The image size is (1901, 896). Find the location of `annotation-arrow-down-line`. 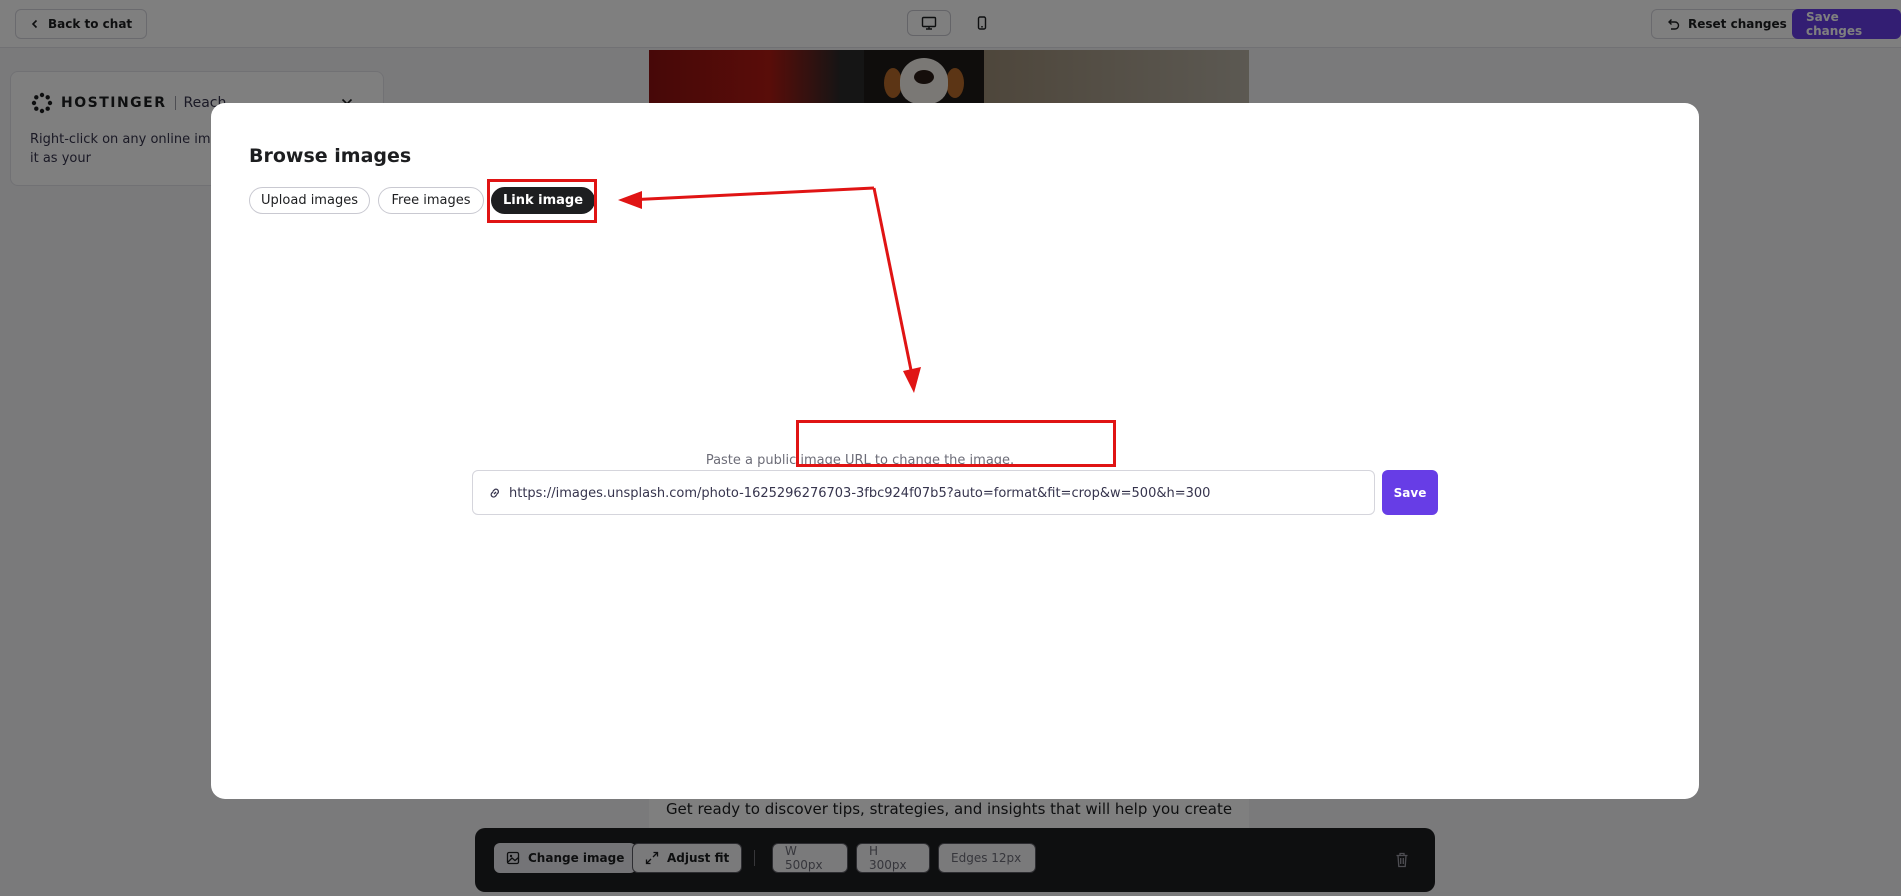

annotation-arrow-down-line is located at coordinates (893, 281).